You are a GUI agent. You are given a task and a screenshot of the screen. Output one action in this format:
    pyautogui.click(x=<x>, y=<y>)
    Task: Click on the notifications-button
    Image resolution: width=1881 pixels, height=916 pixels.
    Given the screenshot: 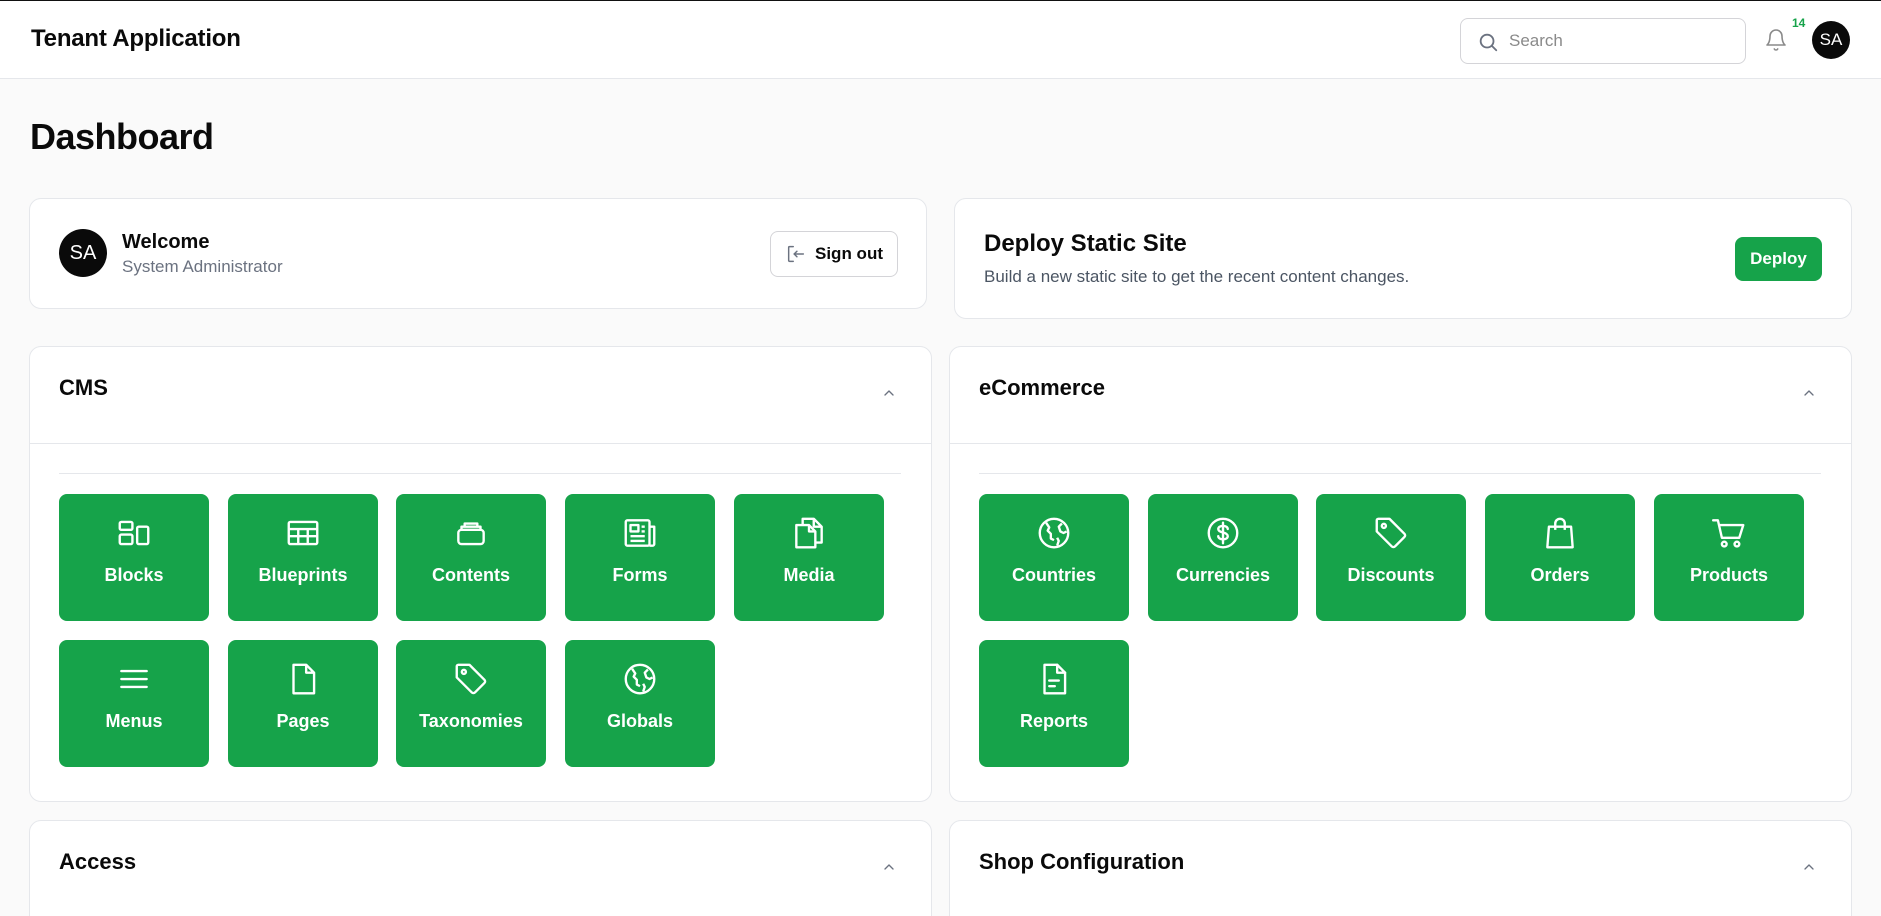 What is the action you would take?
    pyautogui.click(x=1776, y=42)
    